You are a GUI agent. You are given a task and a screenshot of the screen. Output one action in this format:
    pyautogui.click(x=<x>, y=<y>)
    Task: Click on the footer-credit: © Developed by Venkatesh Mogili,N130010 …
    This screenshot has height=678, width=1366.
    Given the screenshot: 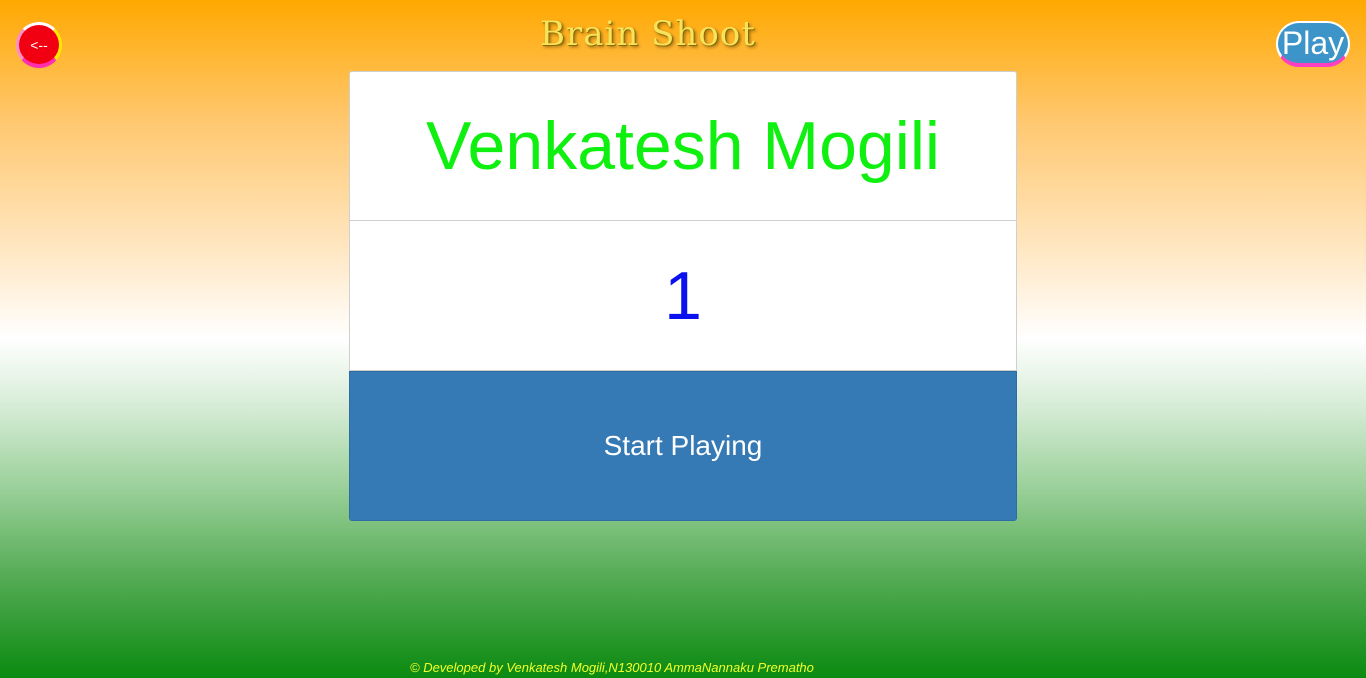 What is the action you would take?
    pyautogui.click(x=612, y=667)
    